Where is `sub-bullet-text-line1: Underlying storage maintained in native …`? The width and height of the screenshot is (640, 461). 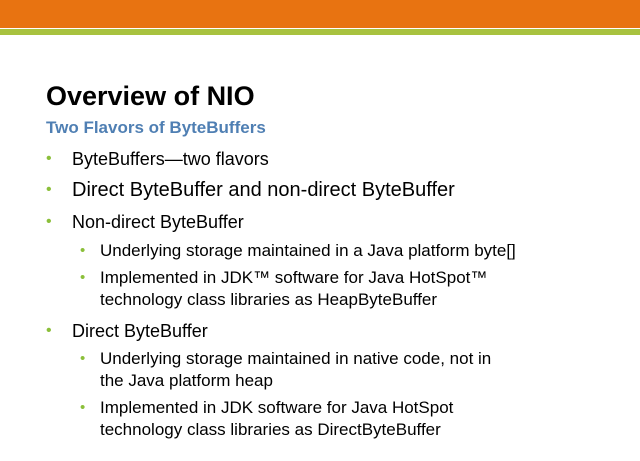
sub-bullet-text-line1: Underlying storage maintained in native … is located at coordinates (296, 358).